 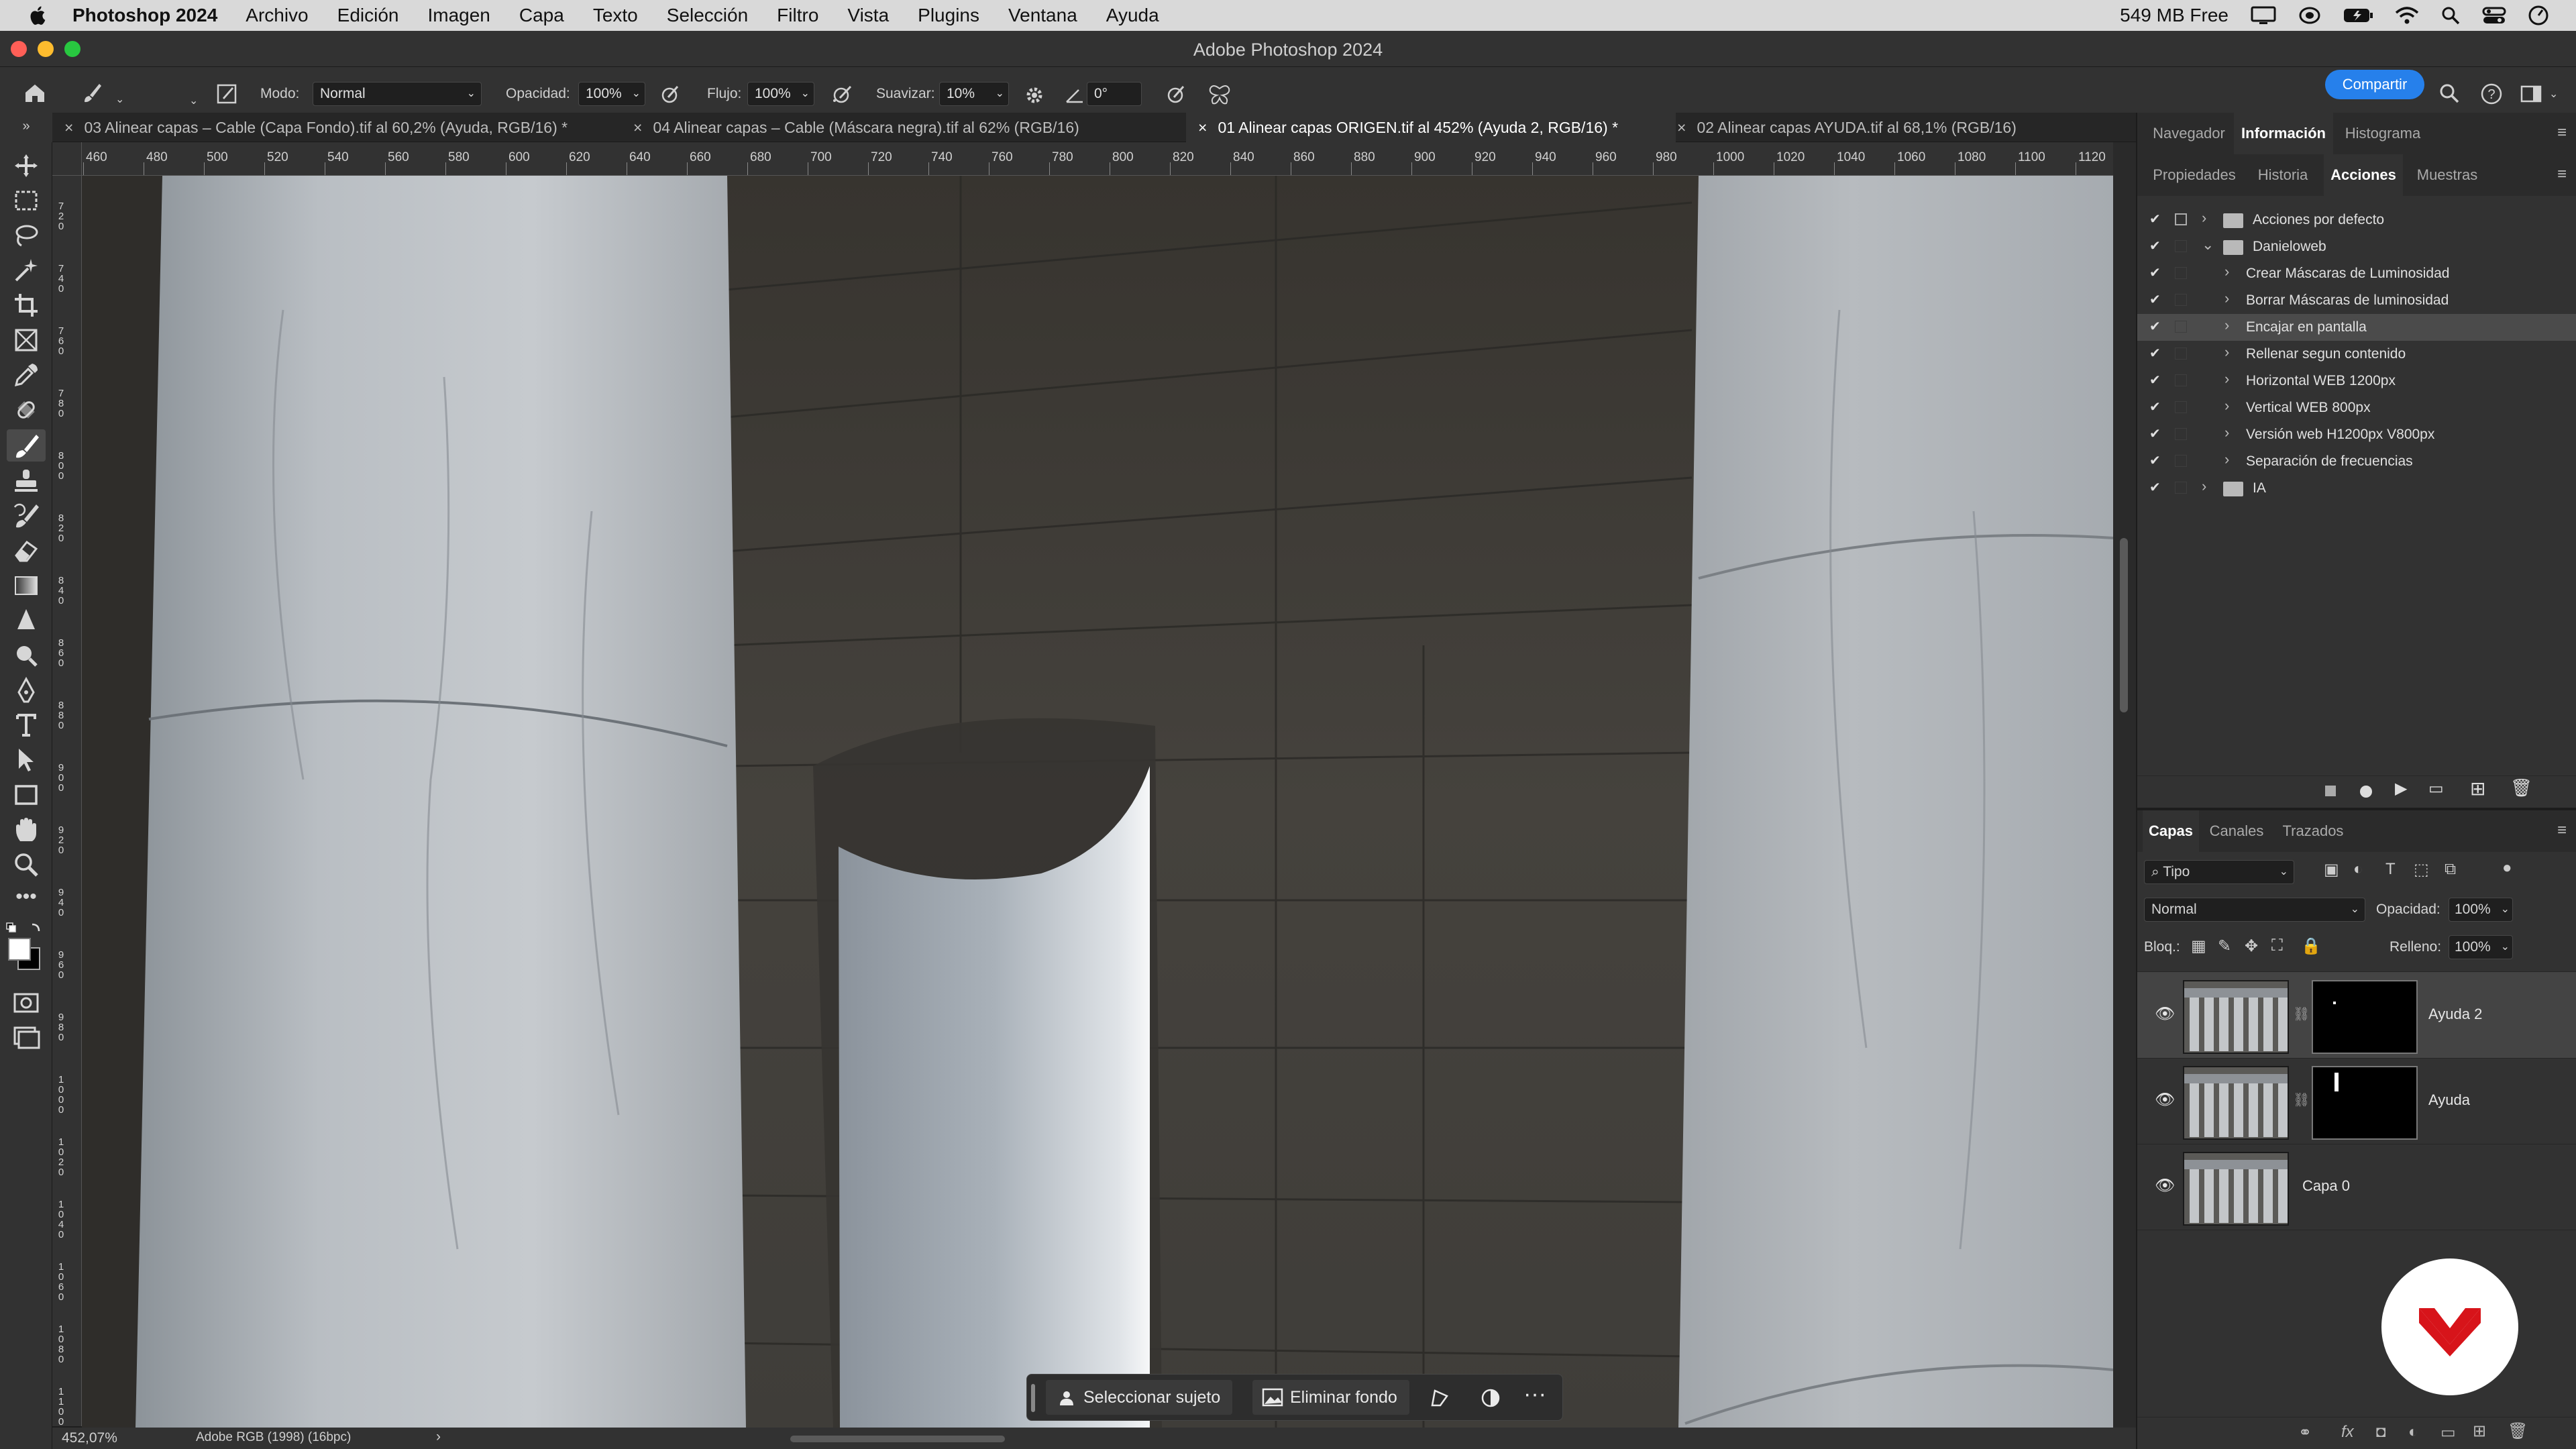 I want to click on gradient-tool-icon, so click(x=26, y=586).